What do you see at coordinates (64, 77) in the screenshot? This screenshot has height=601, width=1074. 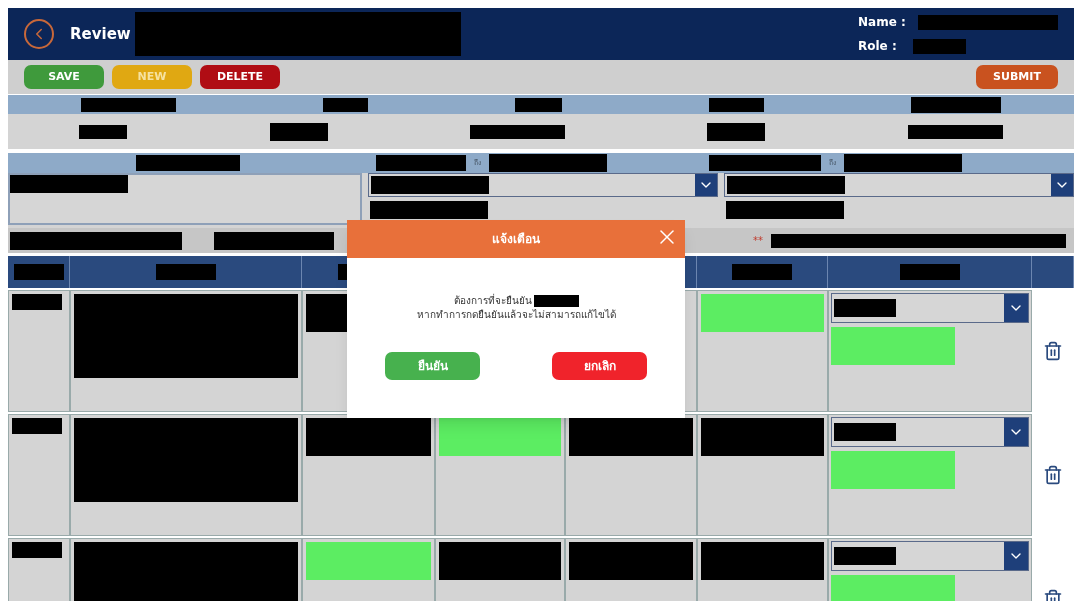 I see `toolbar-button: SAVE` at bounding box center [64, 77].